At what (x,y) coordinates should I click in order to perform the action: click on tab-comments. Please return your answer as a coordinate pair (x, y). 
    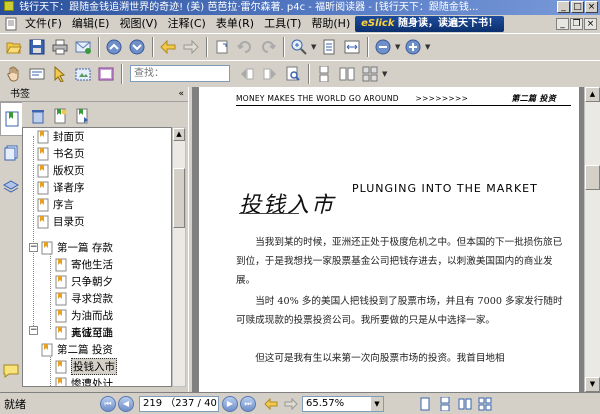
    Looking at the image, I should click on (11, 371).